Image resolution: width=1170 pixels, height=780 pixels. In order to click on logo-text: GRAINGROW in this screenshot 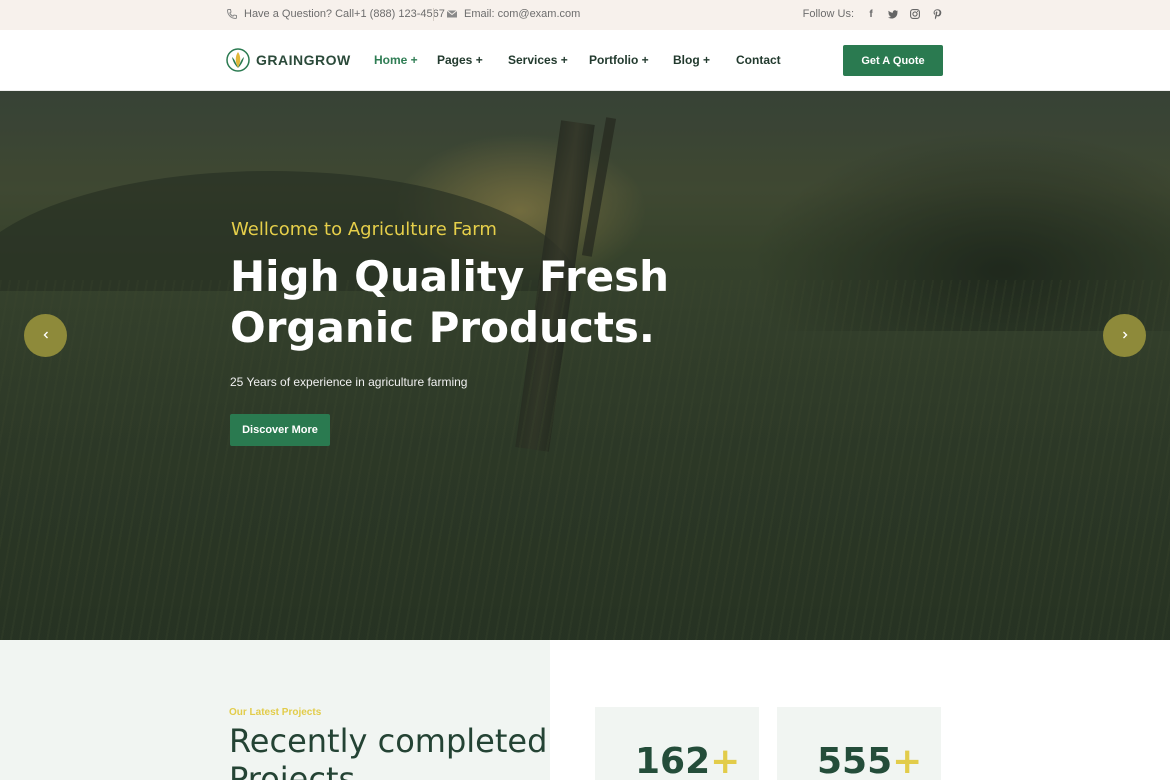, I will do `click(303, 60)`.